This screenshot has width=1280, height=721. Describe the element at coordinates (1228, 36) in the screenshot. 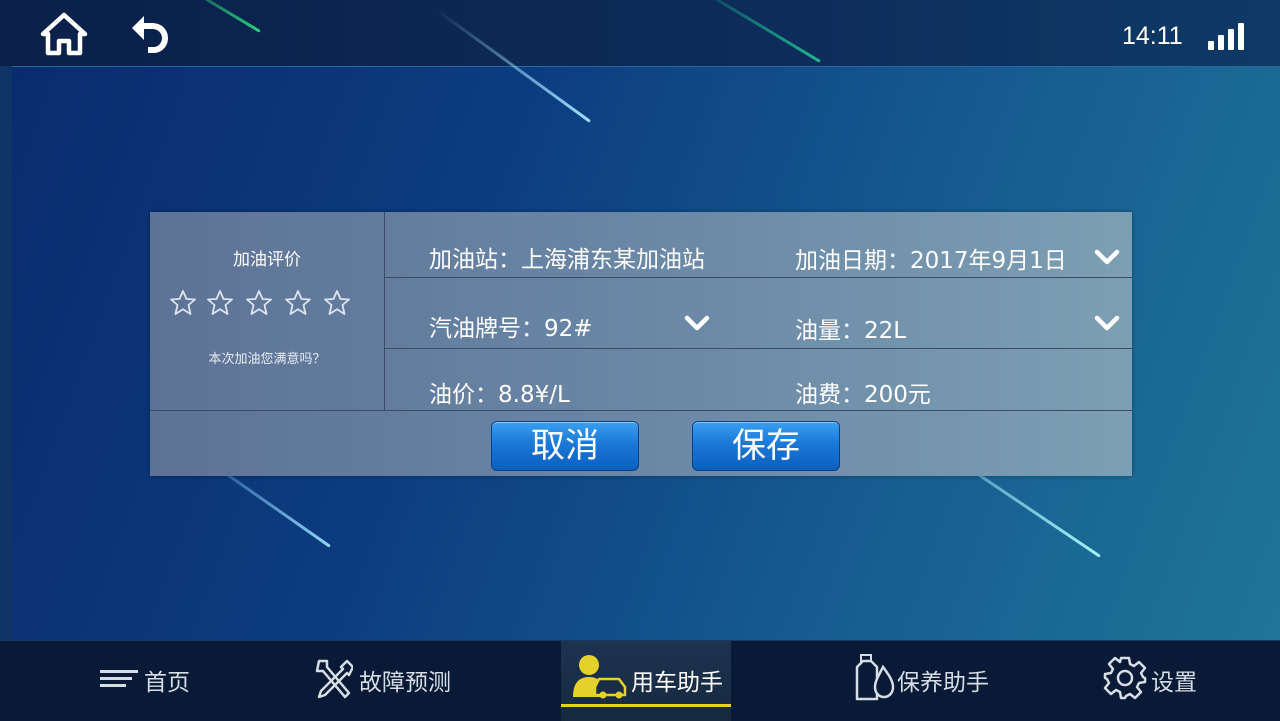

I see `signal-strength-icon` at that location.